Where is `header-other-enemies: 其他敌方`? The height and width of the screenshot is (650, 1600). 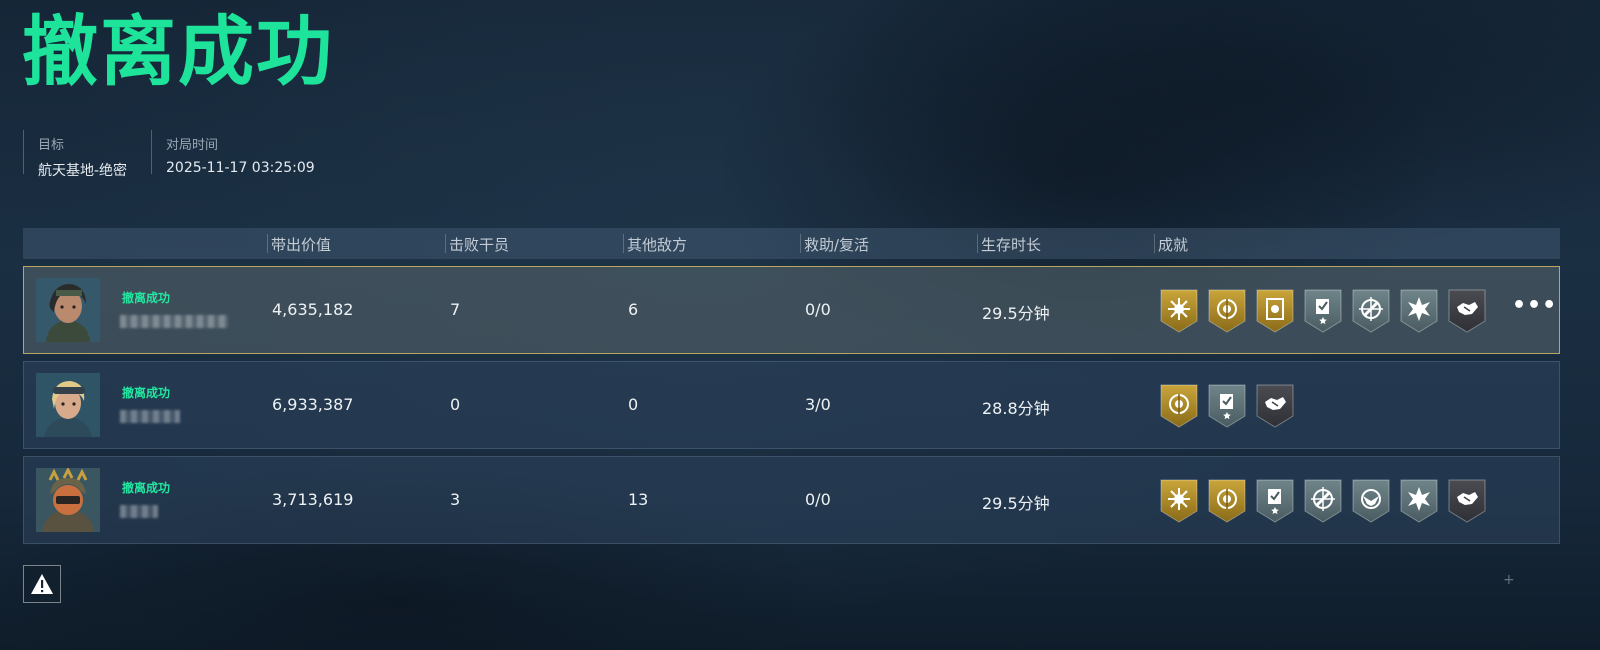 header-other-enemies: 其他敌方 is located at coordinates (657, 245).